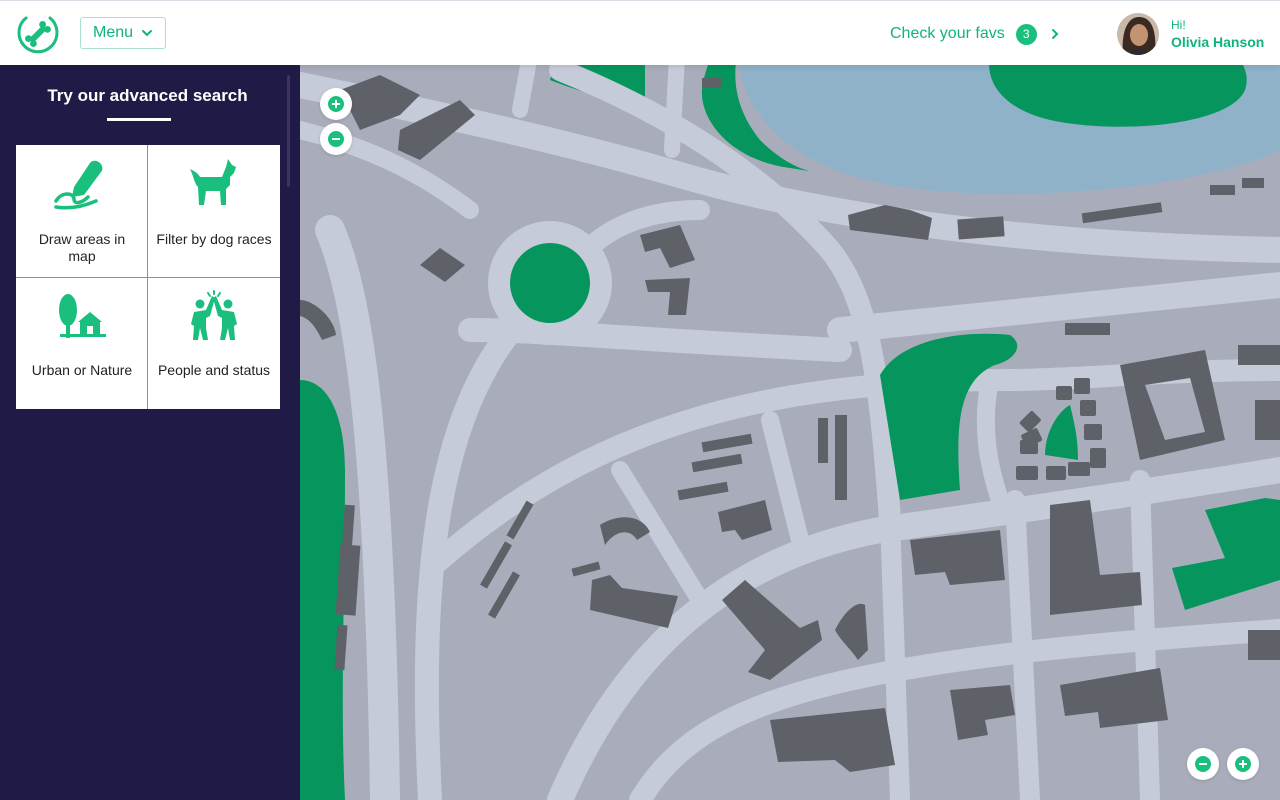  I want to click on option-people-status: People and status, so click(214, 343).